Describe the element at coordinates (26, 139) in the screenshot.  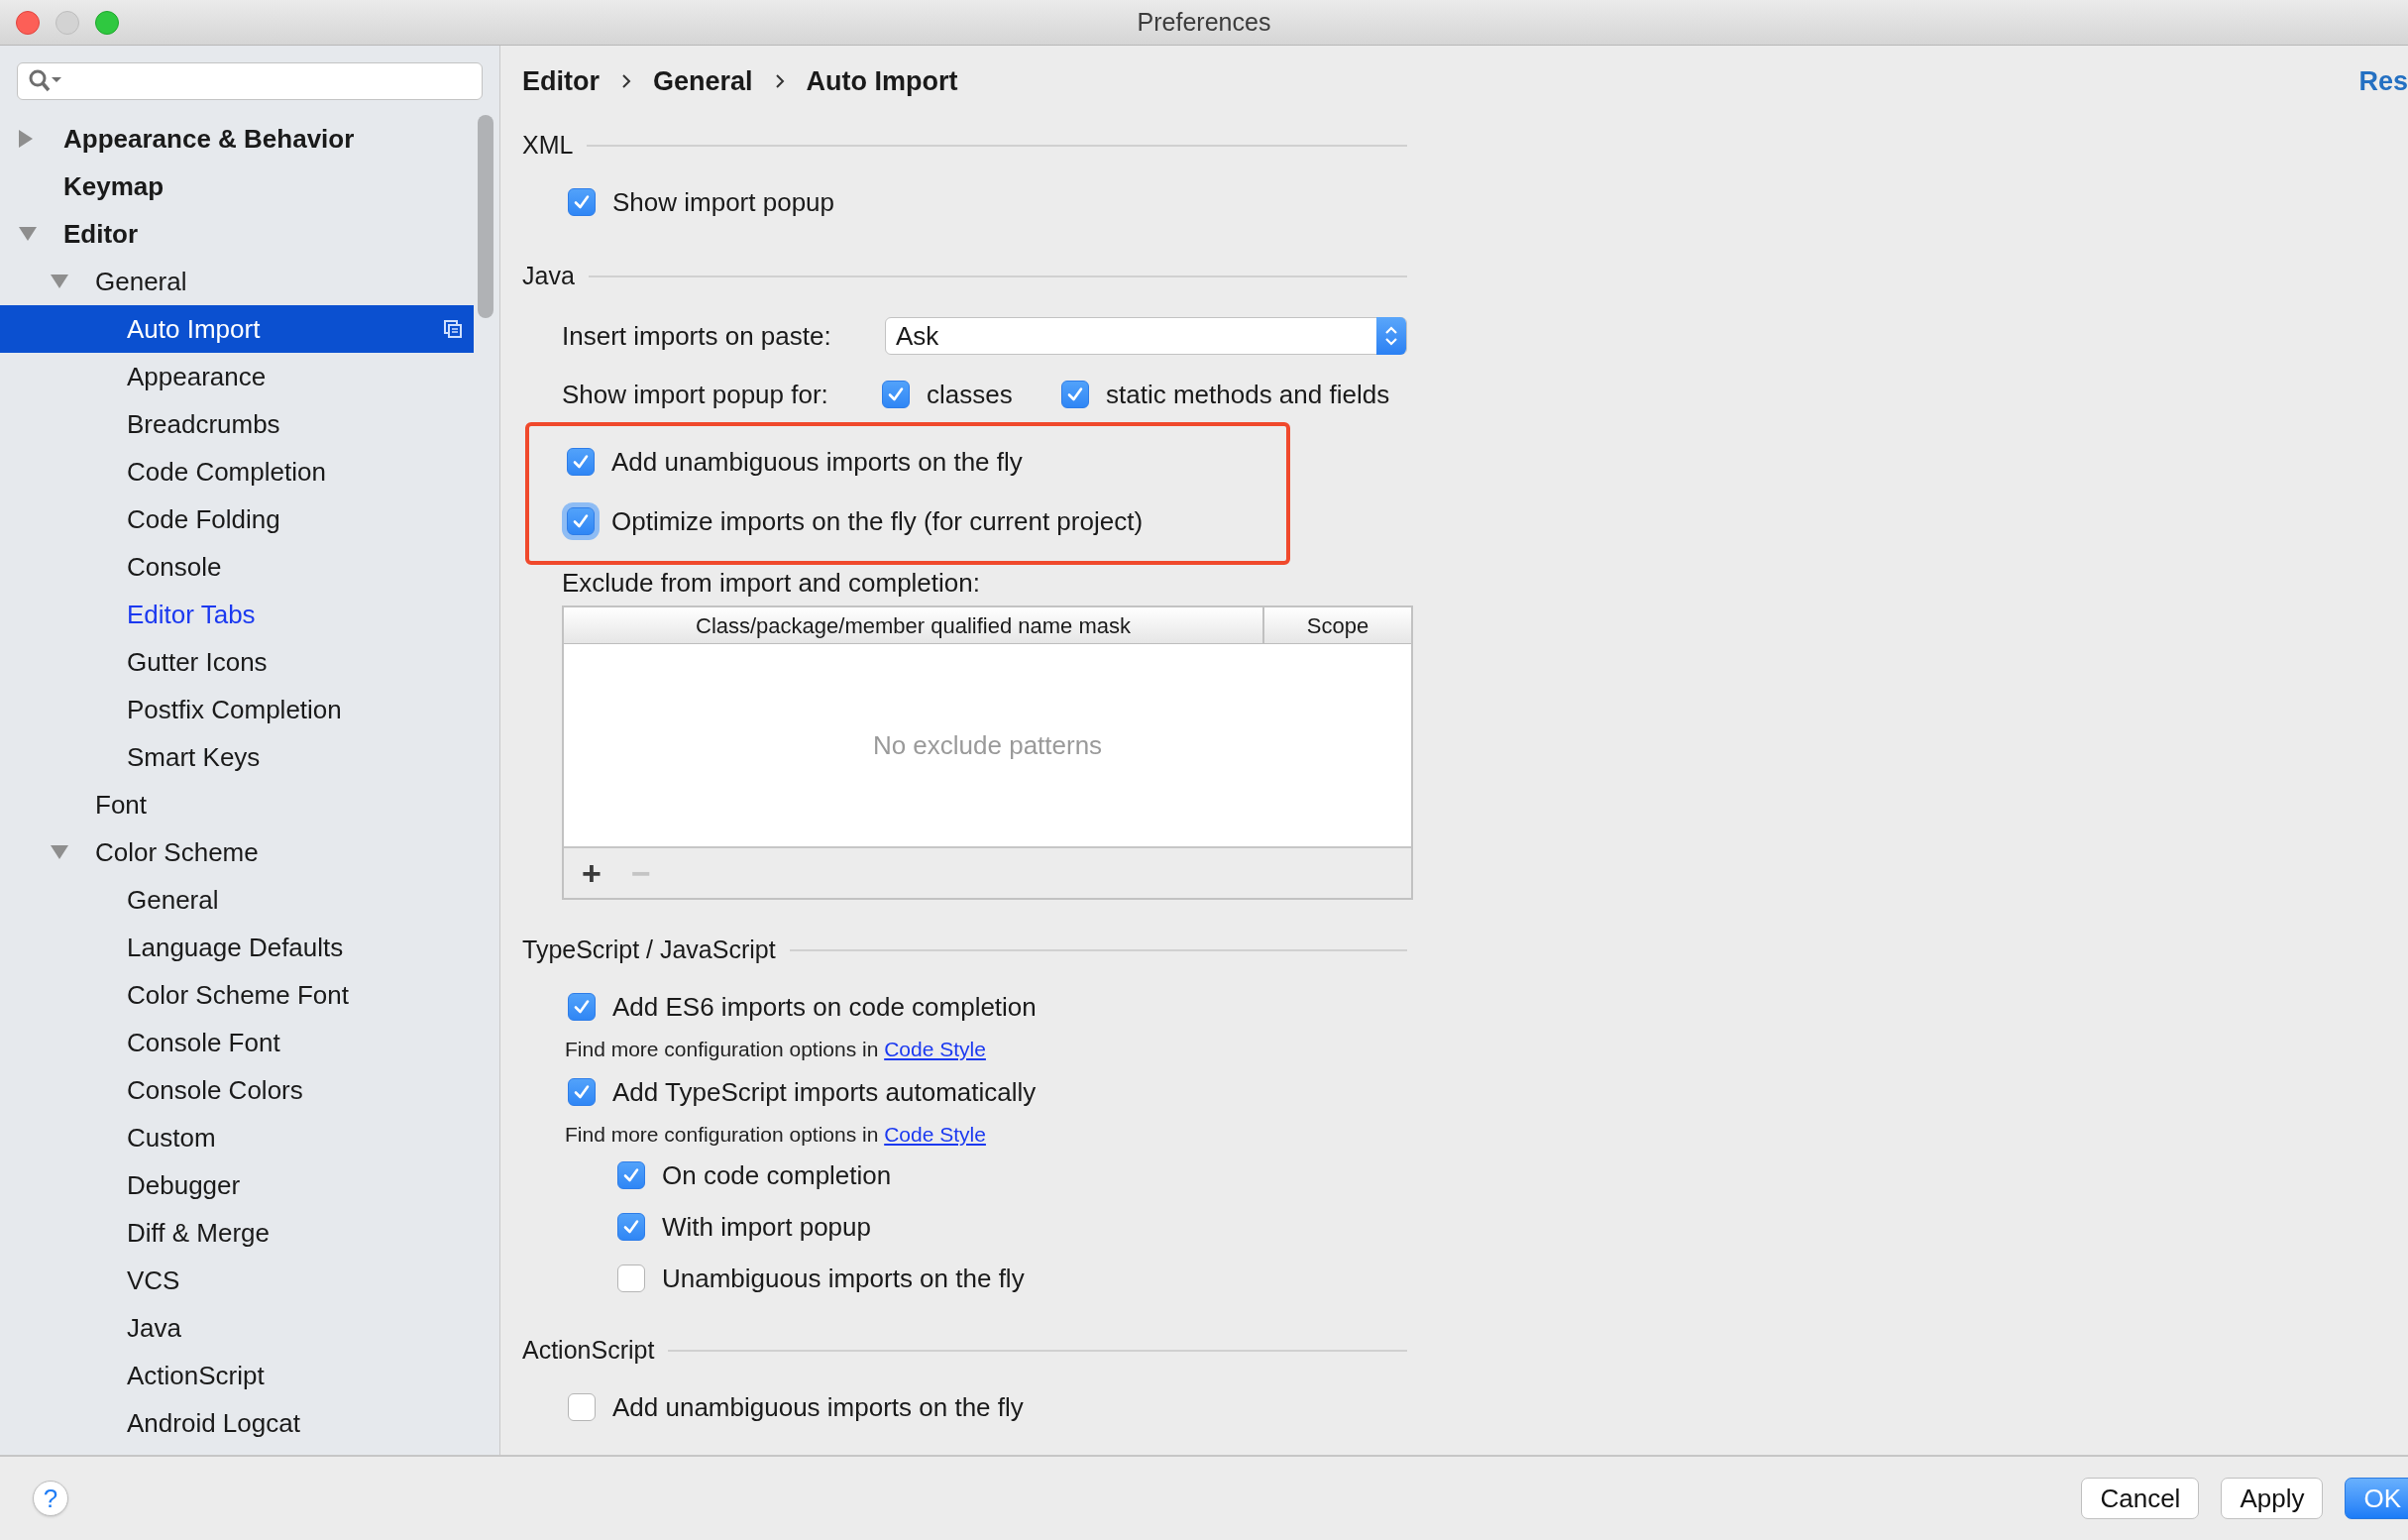
I see `collapsed-arrow-icon` at that location.